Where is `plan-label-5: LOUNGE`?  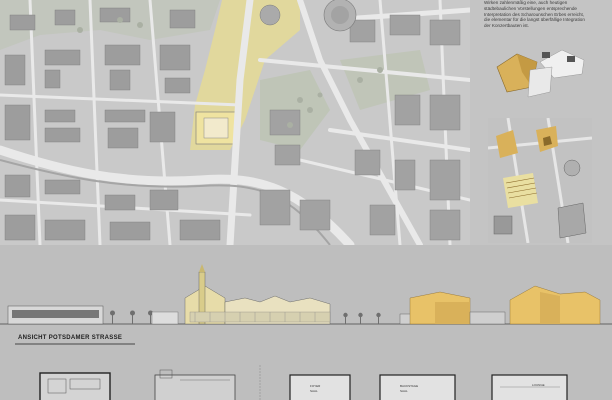 plan-label-5: LOUNGE is located at coordinates (538, 385).